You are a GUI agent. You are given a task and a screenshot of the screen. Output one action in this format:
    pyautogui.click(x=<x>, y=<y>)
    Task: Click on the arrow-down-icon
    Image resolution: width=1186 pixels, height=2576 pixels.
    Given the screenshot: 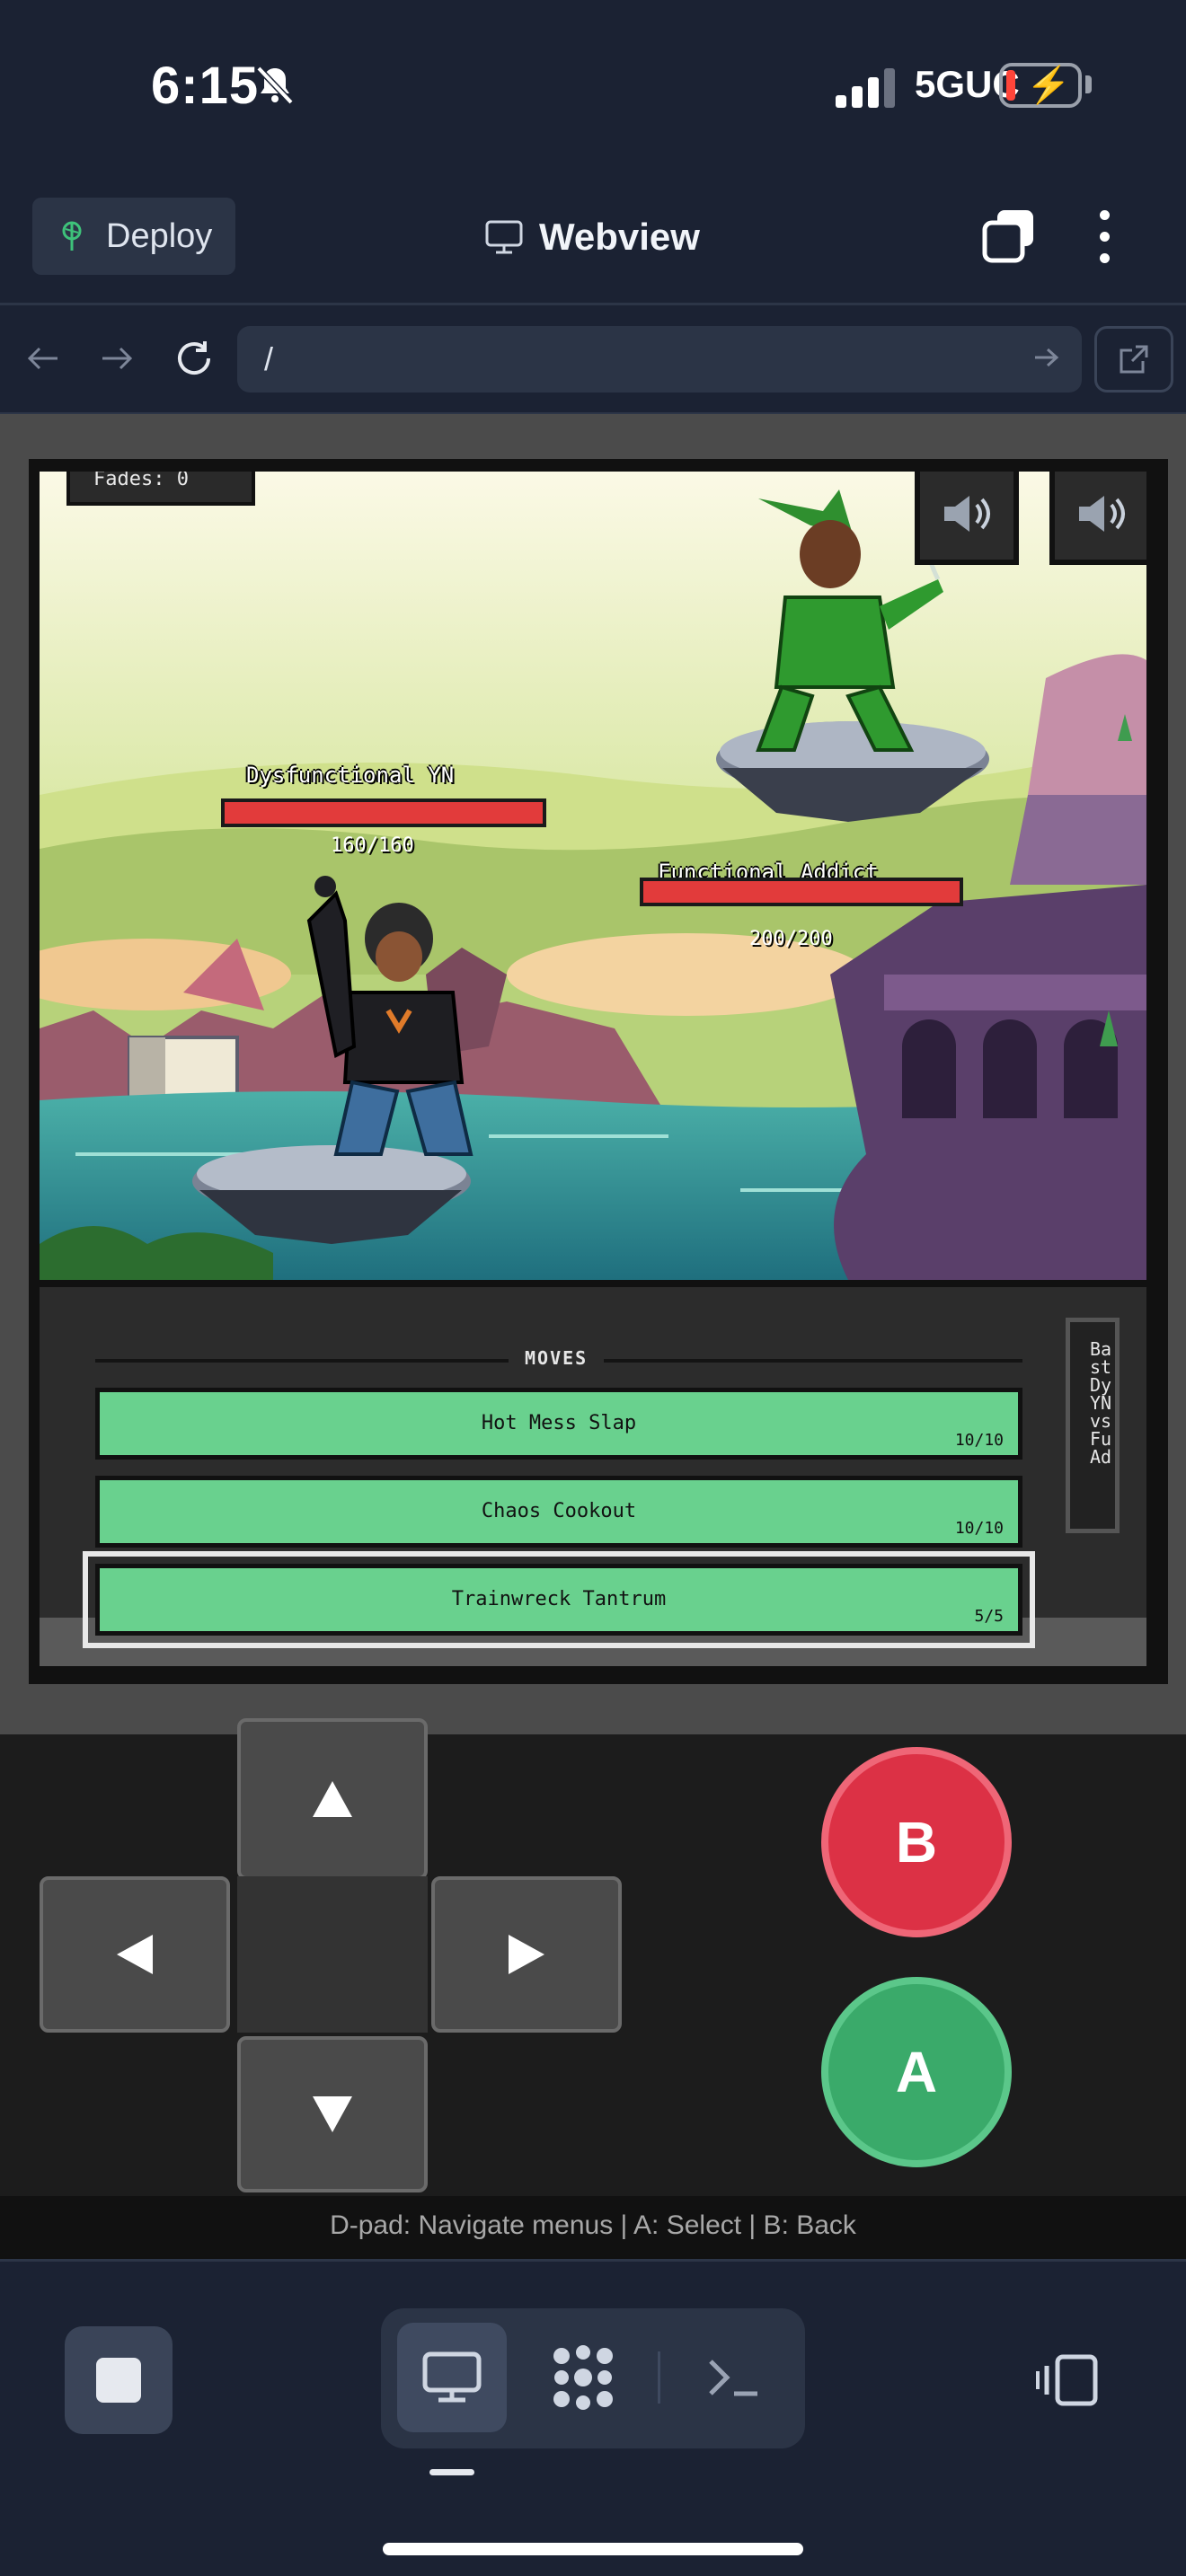 What is the action you would take?
    pyautogui.click(x=332, y=2114)
    